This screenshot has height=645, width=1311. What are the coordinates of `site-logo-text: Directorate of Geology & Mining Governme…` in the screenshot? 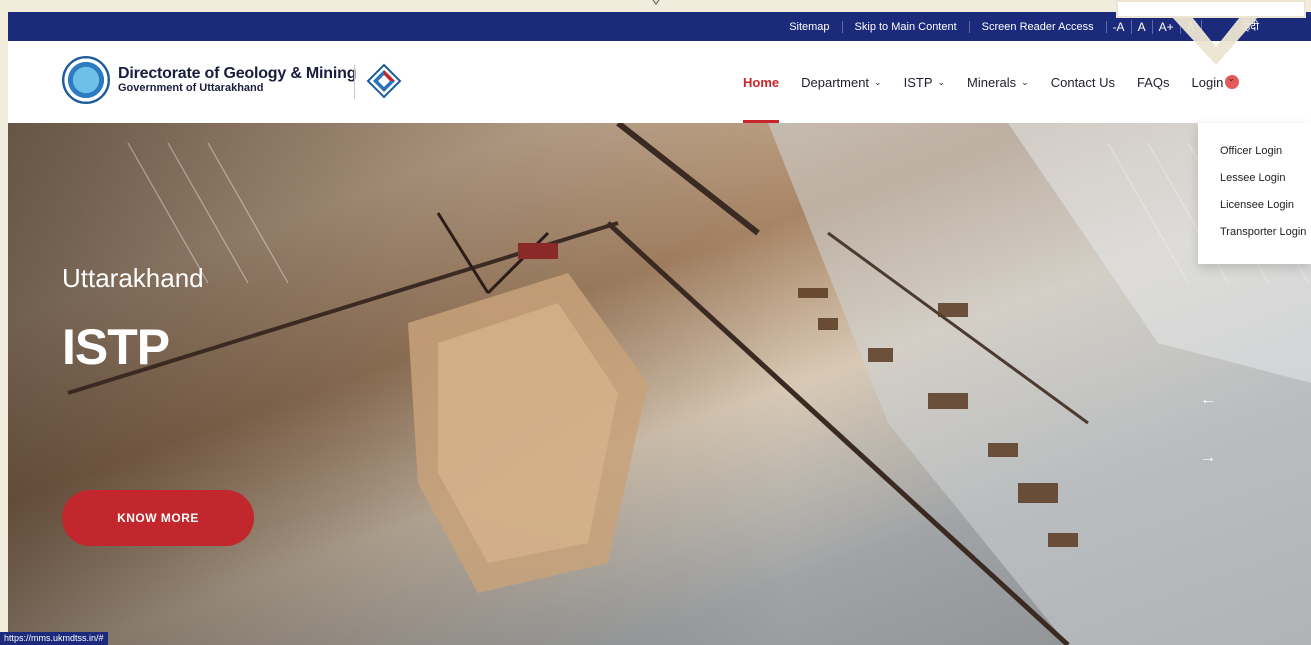 It's located at (237, 79).